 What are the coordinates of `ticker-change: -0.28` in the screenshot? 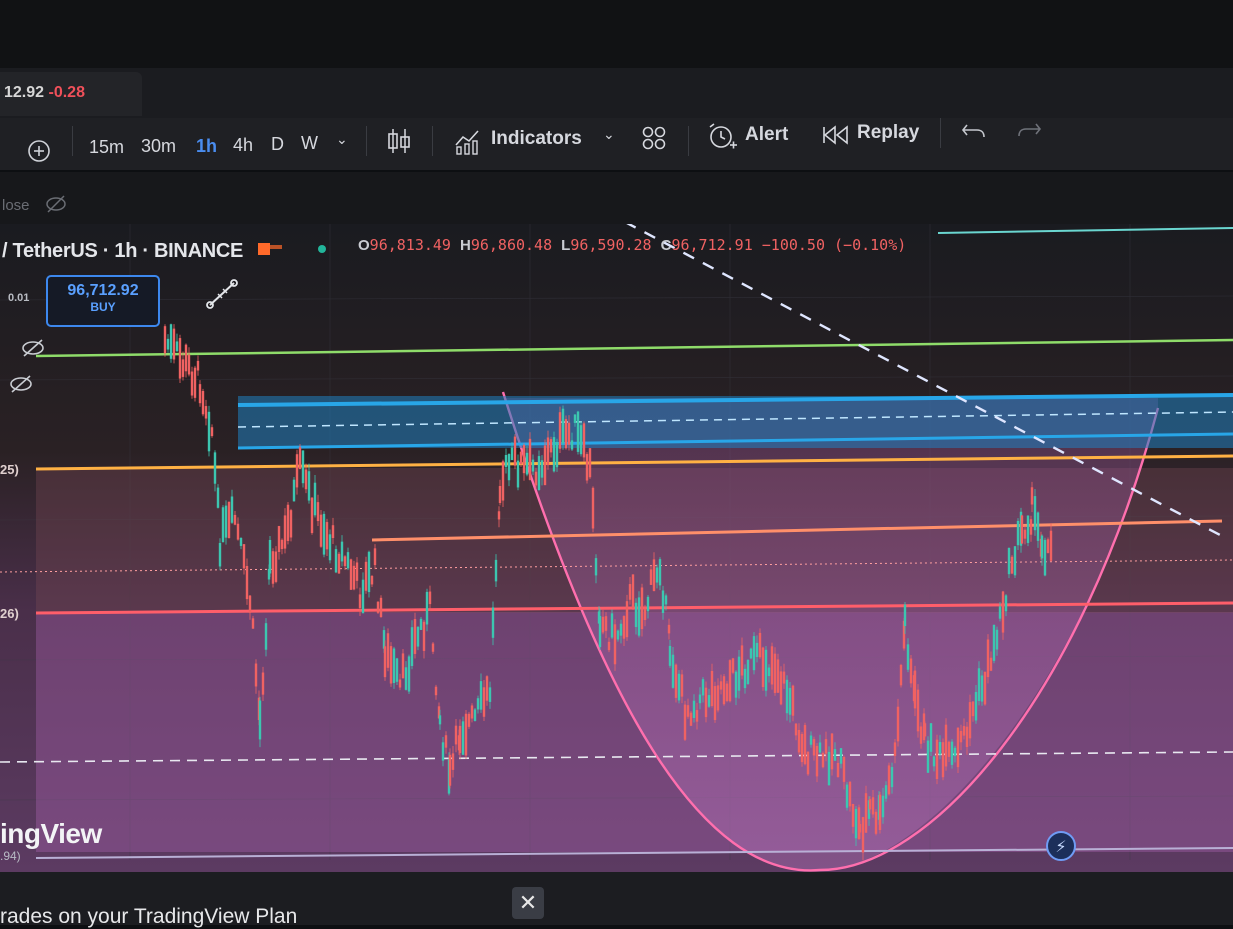 It's located at (66, 92).